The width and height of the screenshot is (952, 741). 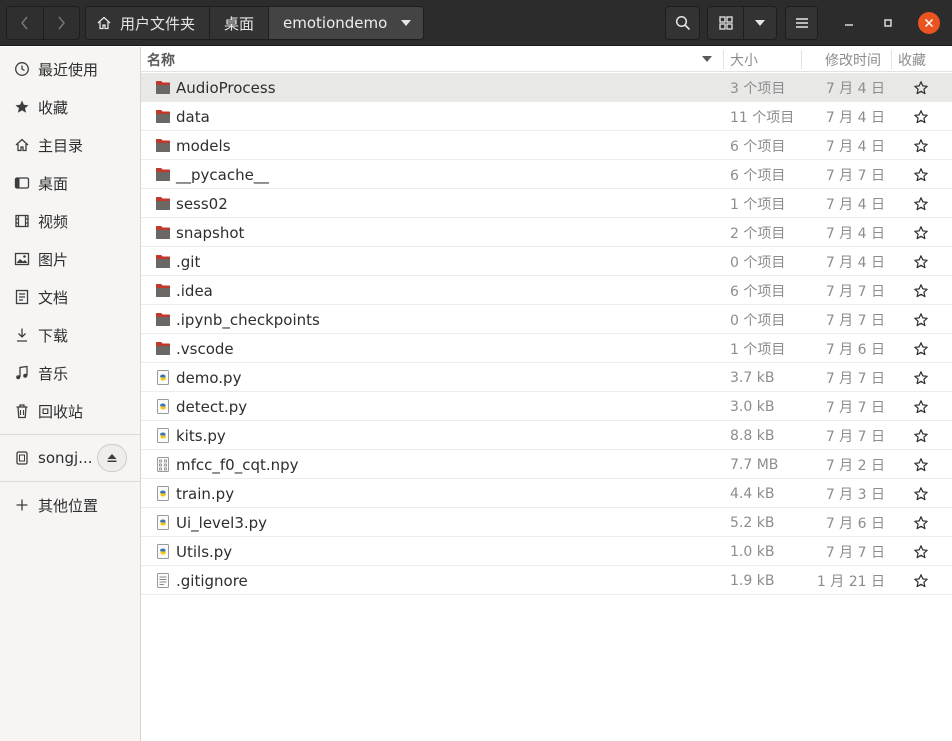 I want to click on file-name: train.py, so click(x=205, y=493).